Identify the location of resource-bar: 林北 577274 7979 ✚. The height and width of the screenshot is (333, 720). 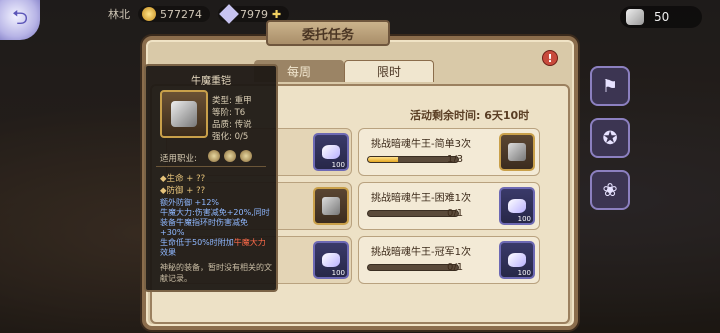
(199, 14).